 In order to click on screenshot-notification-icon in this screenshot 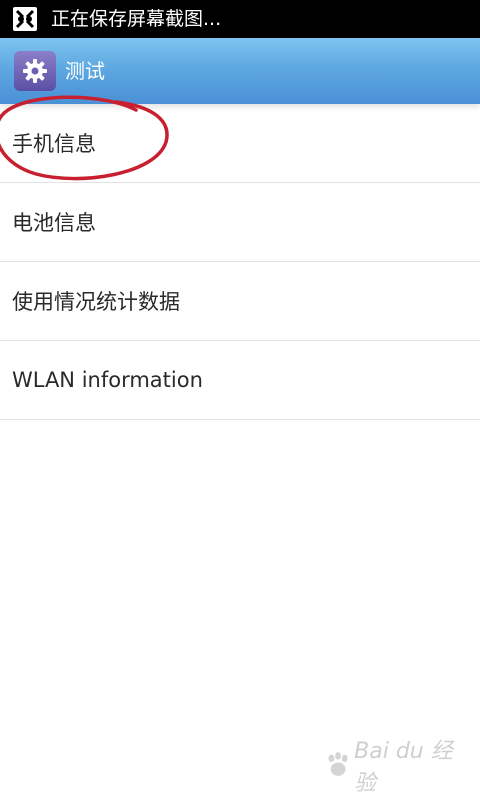, I will do `click(25, 19)`.